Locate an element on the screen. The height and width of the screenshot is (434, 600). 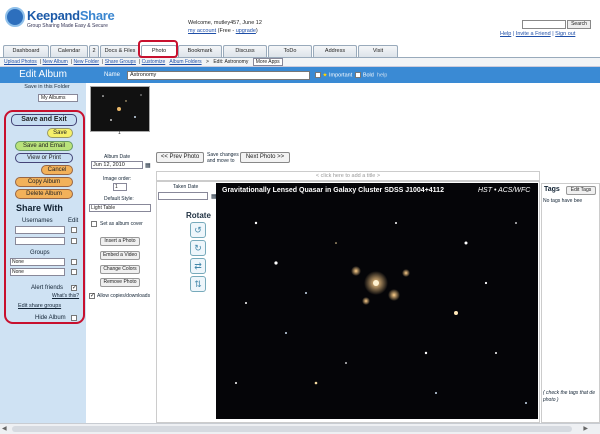
tab-bookmark: Bookmark is located at coordinates (200, 51).